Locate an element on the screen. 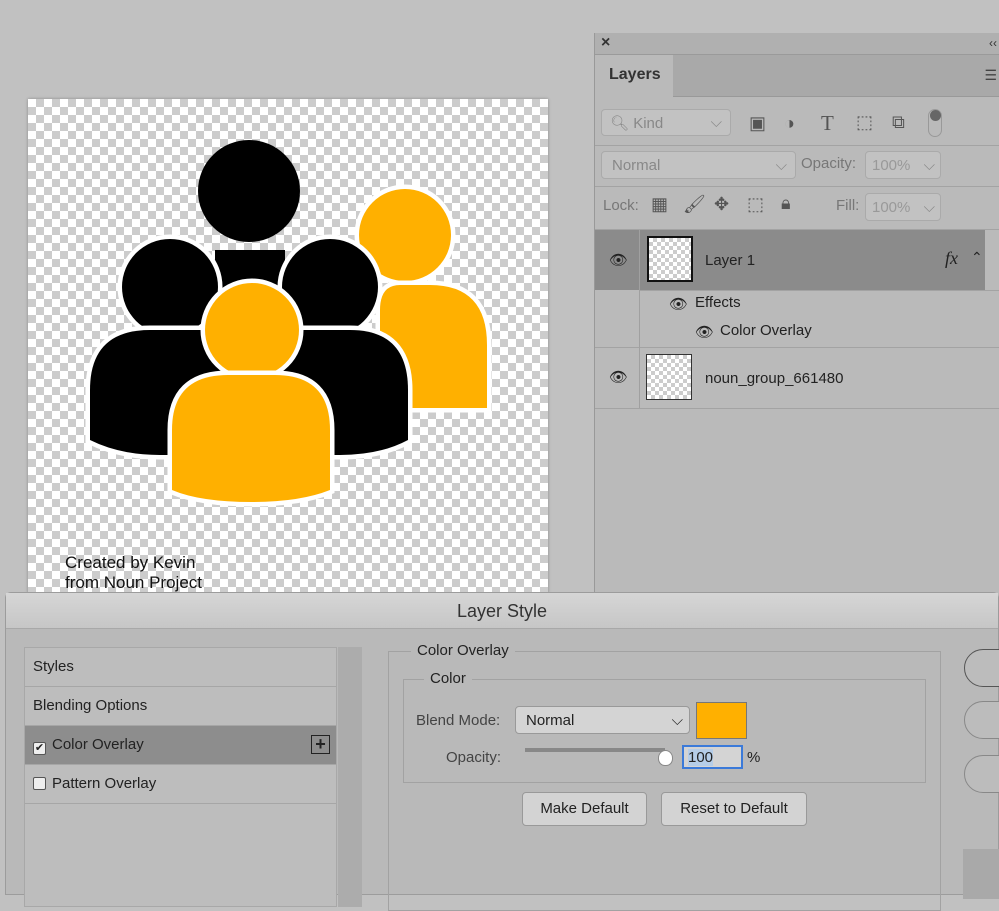 Image resolution: width=999 pixels, height=911 pixels. search-icon: 🔍︎ is located at coordinates (620, 123).